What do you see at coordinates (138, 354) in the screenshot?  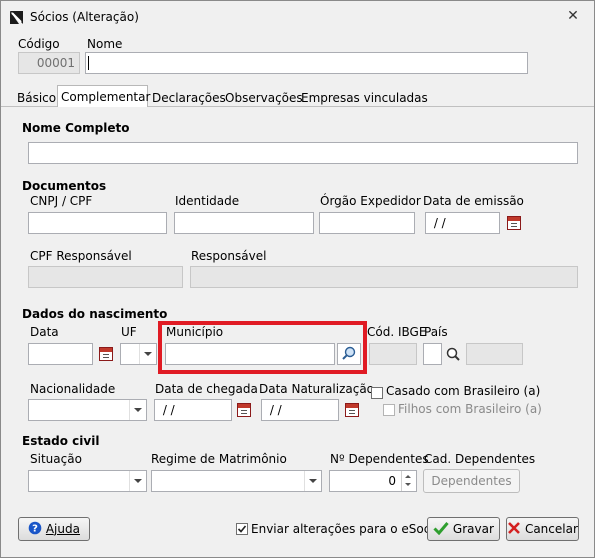 I see `uf-select` at bounding box center [138, 354].